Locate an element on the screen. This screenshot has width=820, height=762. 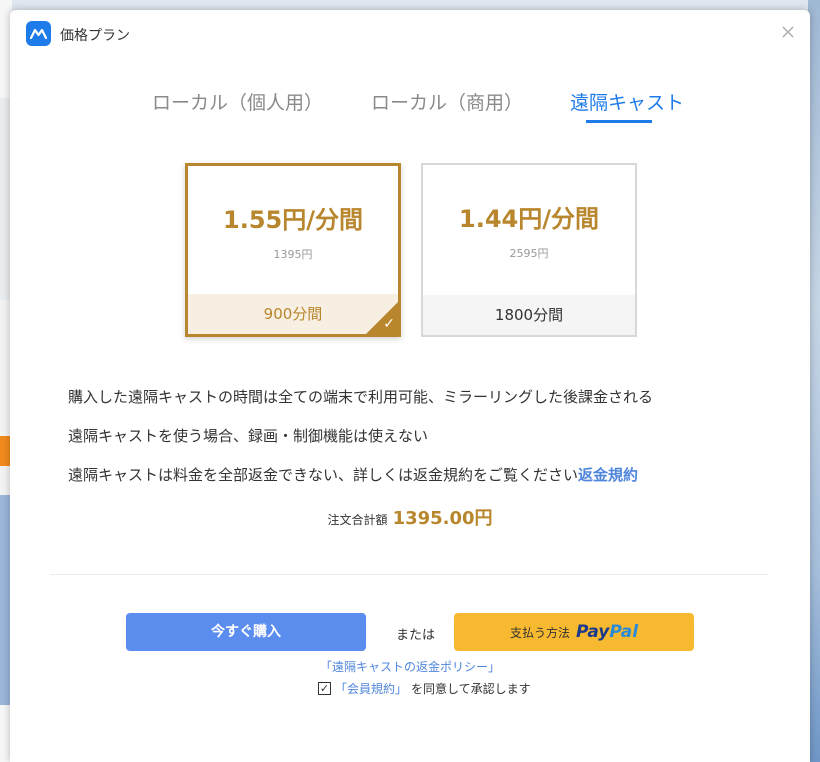
info-refund-text: 遠隔キャストは料金を全部返金できない、詳しくは返金規約をご覧ください is located at coordinates (323, 475).